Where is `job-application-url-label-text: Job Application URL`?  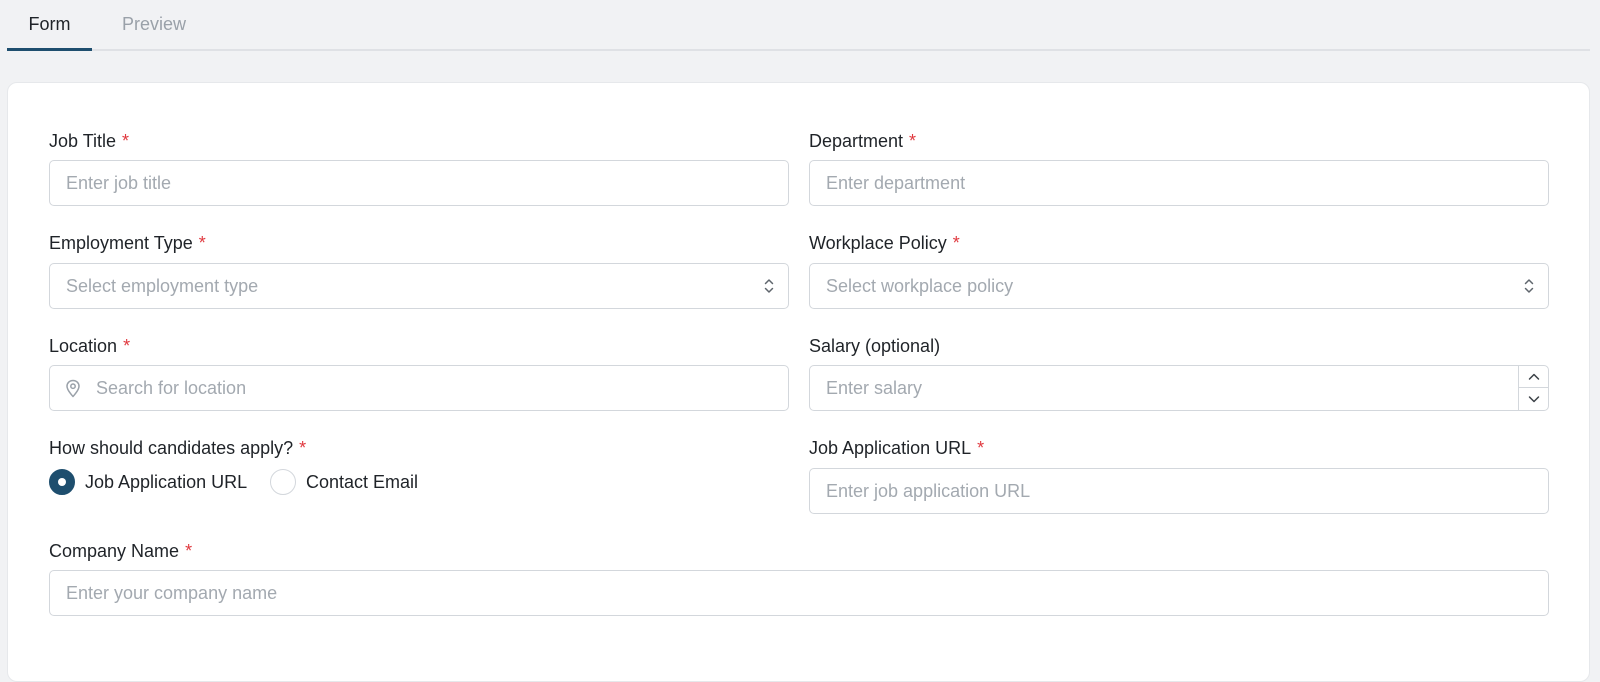
job-application-url-label-text: Job Application URL is located at coordinates (890, 448).